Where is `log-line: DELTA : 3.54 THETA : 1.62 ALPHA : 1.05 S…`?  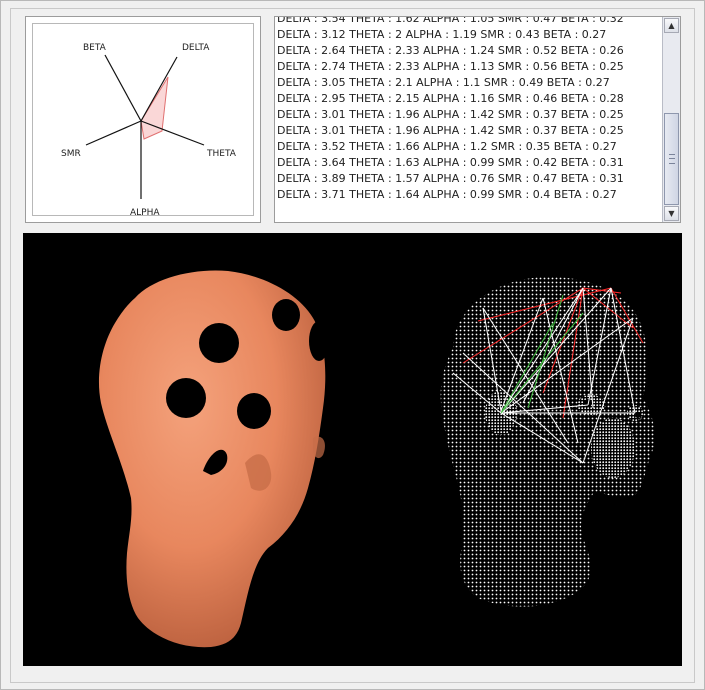 log-line: DELTA : 3.54 THETA : 1.62 ALPHA : 1.05 S… is located at coordinates (450, 20).